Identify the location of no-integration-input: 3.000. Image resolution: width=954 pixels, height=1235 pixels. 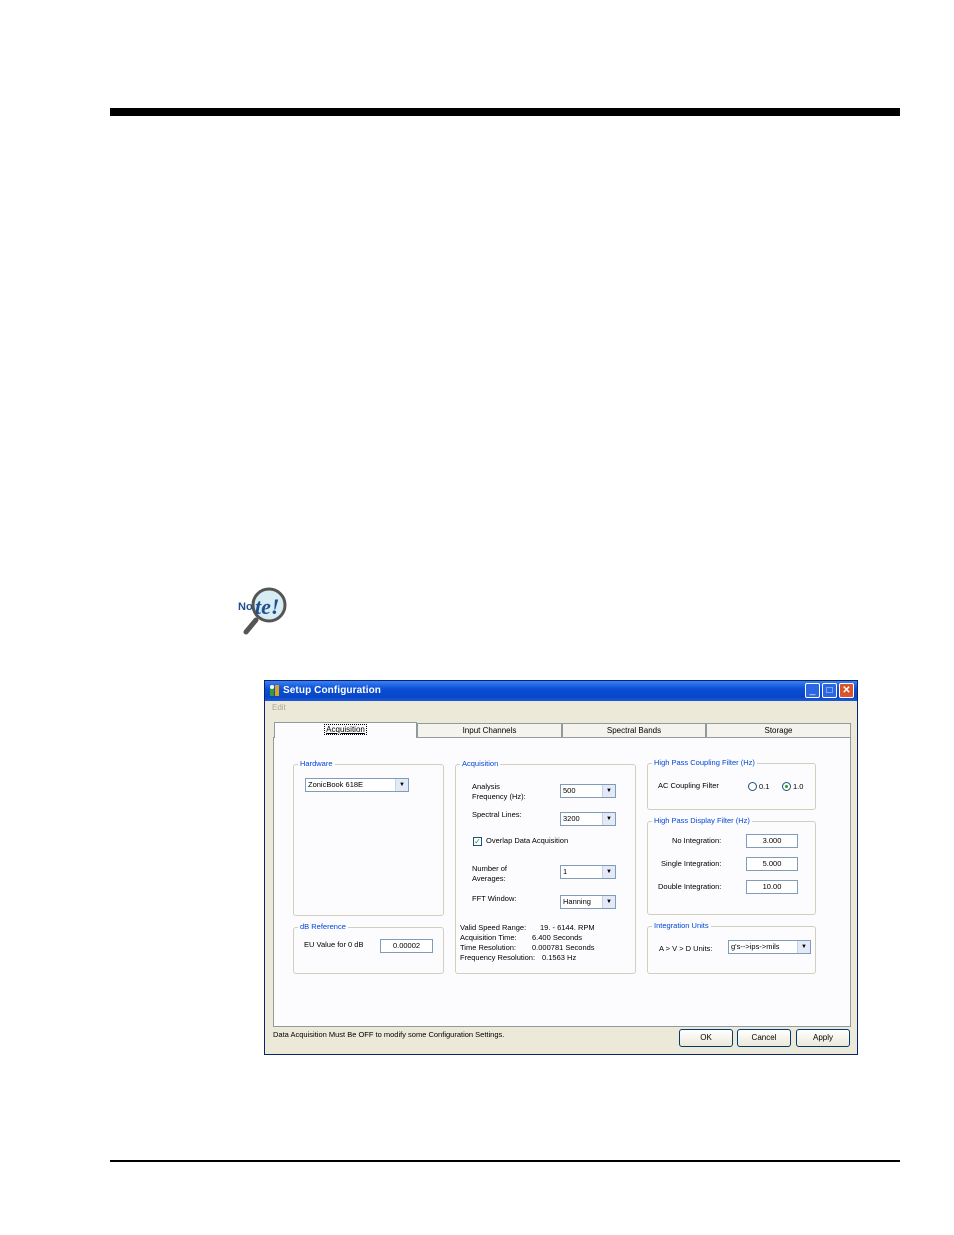
(772, 841).